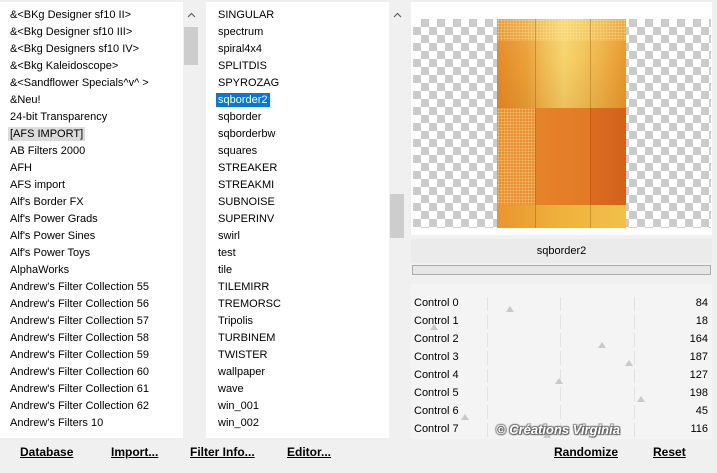  I want to click on filter-item: TURBINEM, so click(297, 338).